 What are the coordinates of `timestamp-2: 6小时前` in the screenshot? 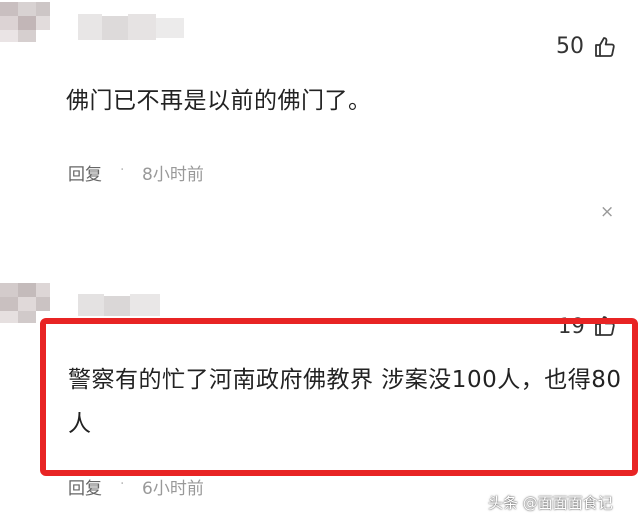 It's located at (173, 489).